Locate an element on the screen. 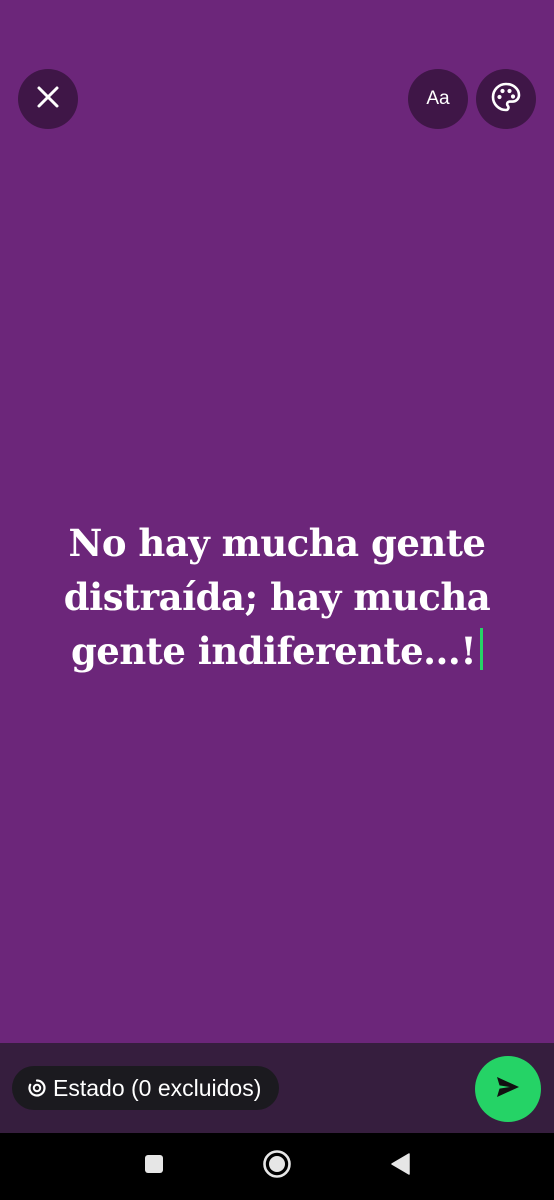  triangle-back-icon is located at coordinates (400, 1166).